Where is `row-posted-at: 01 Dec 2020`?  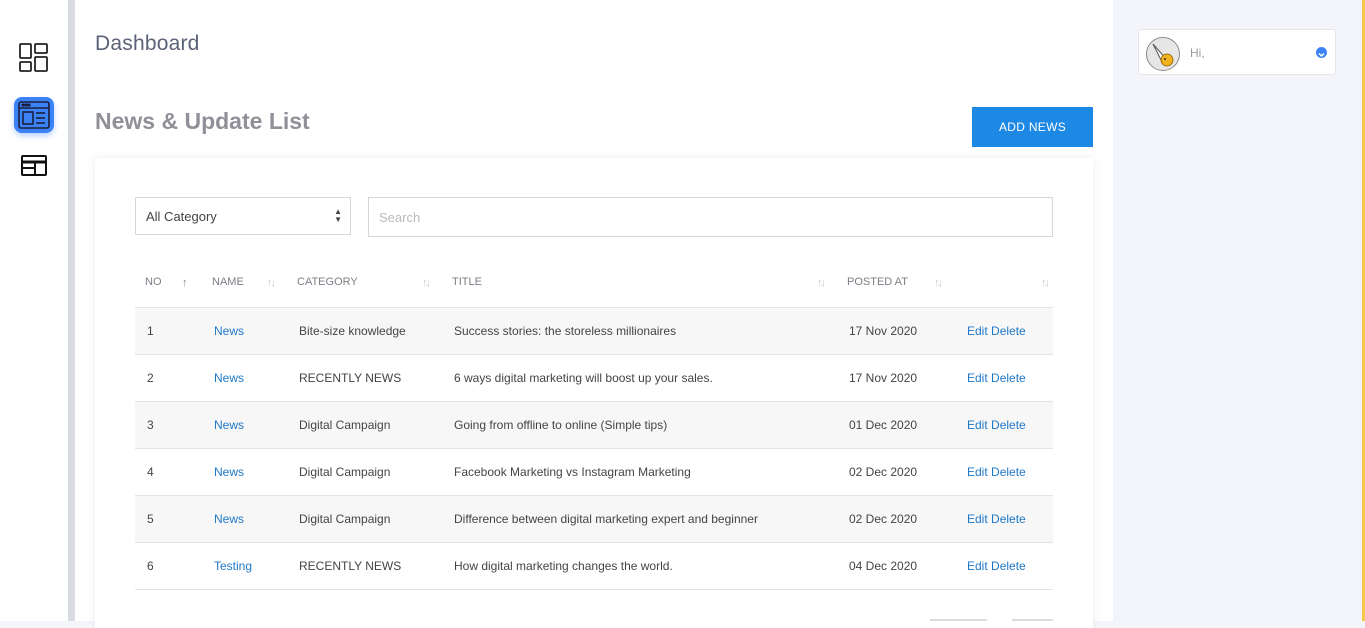 row-posted-at: 01 Dec 2020 is located at coordinates (905, 425).